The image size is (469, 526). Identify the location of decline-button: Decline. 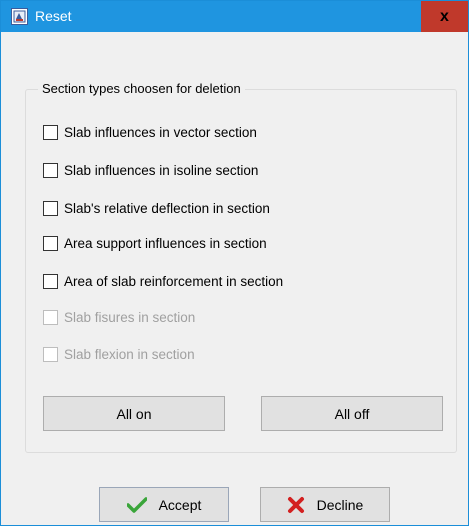
(325, 504).